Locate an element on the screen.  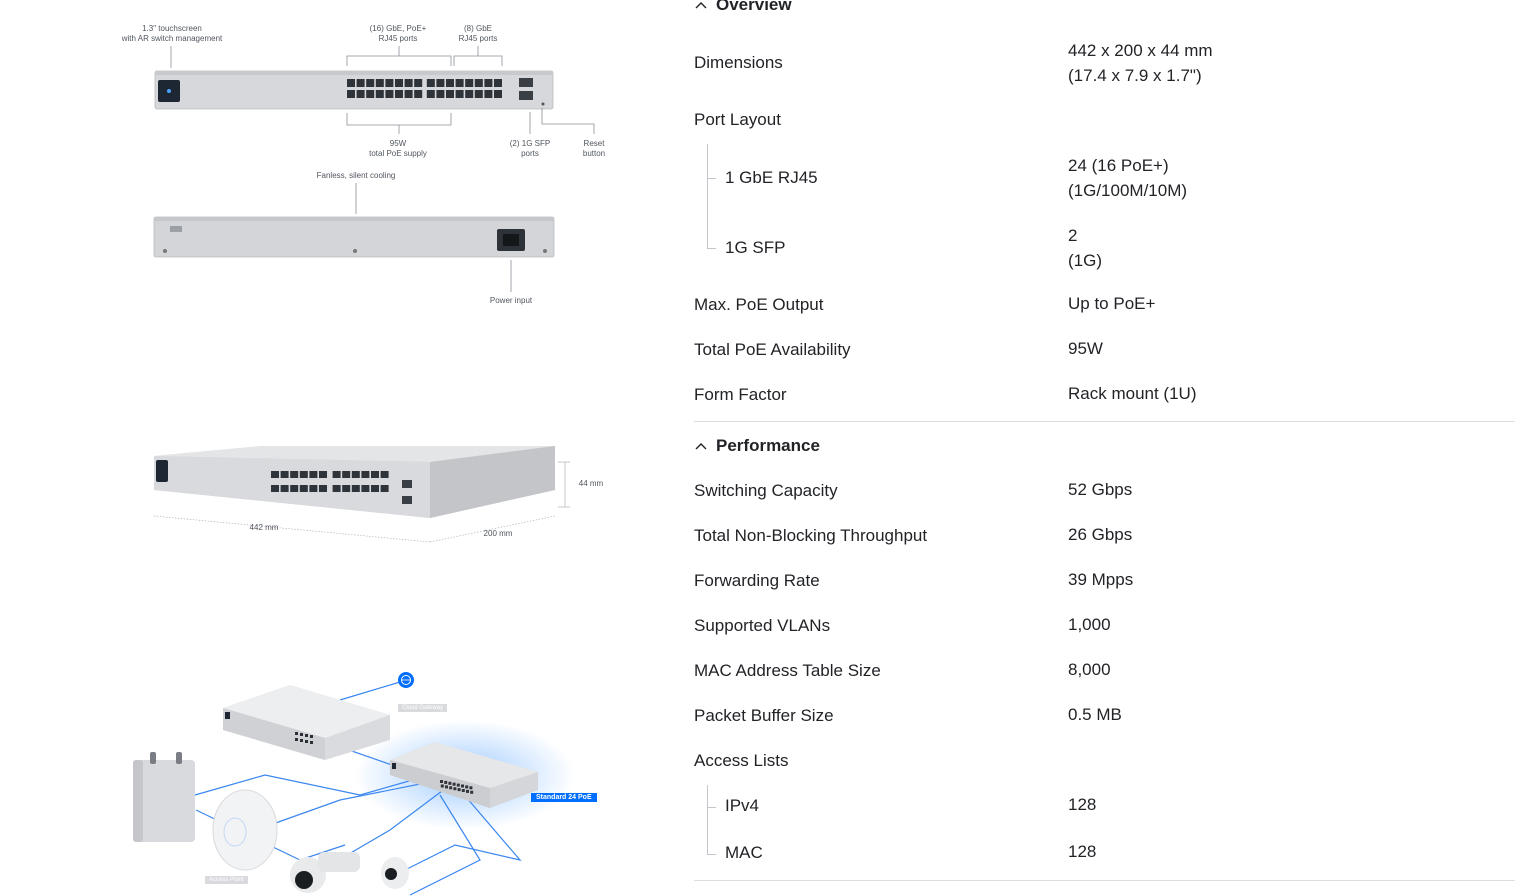
spec-value: 39 Mpps is located at coordinates (1101, 579).